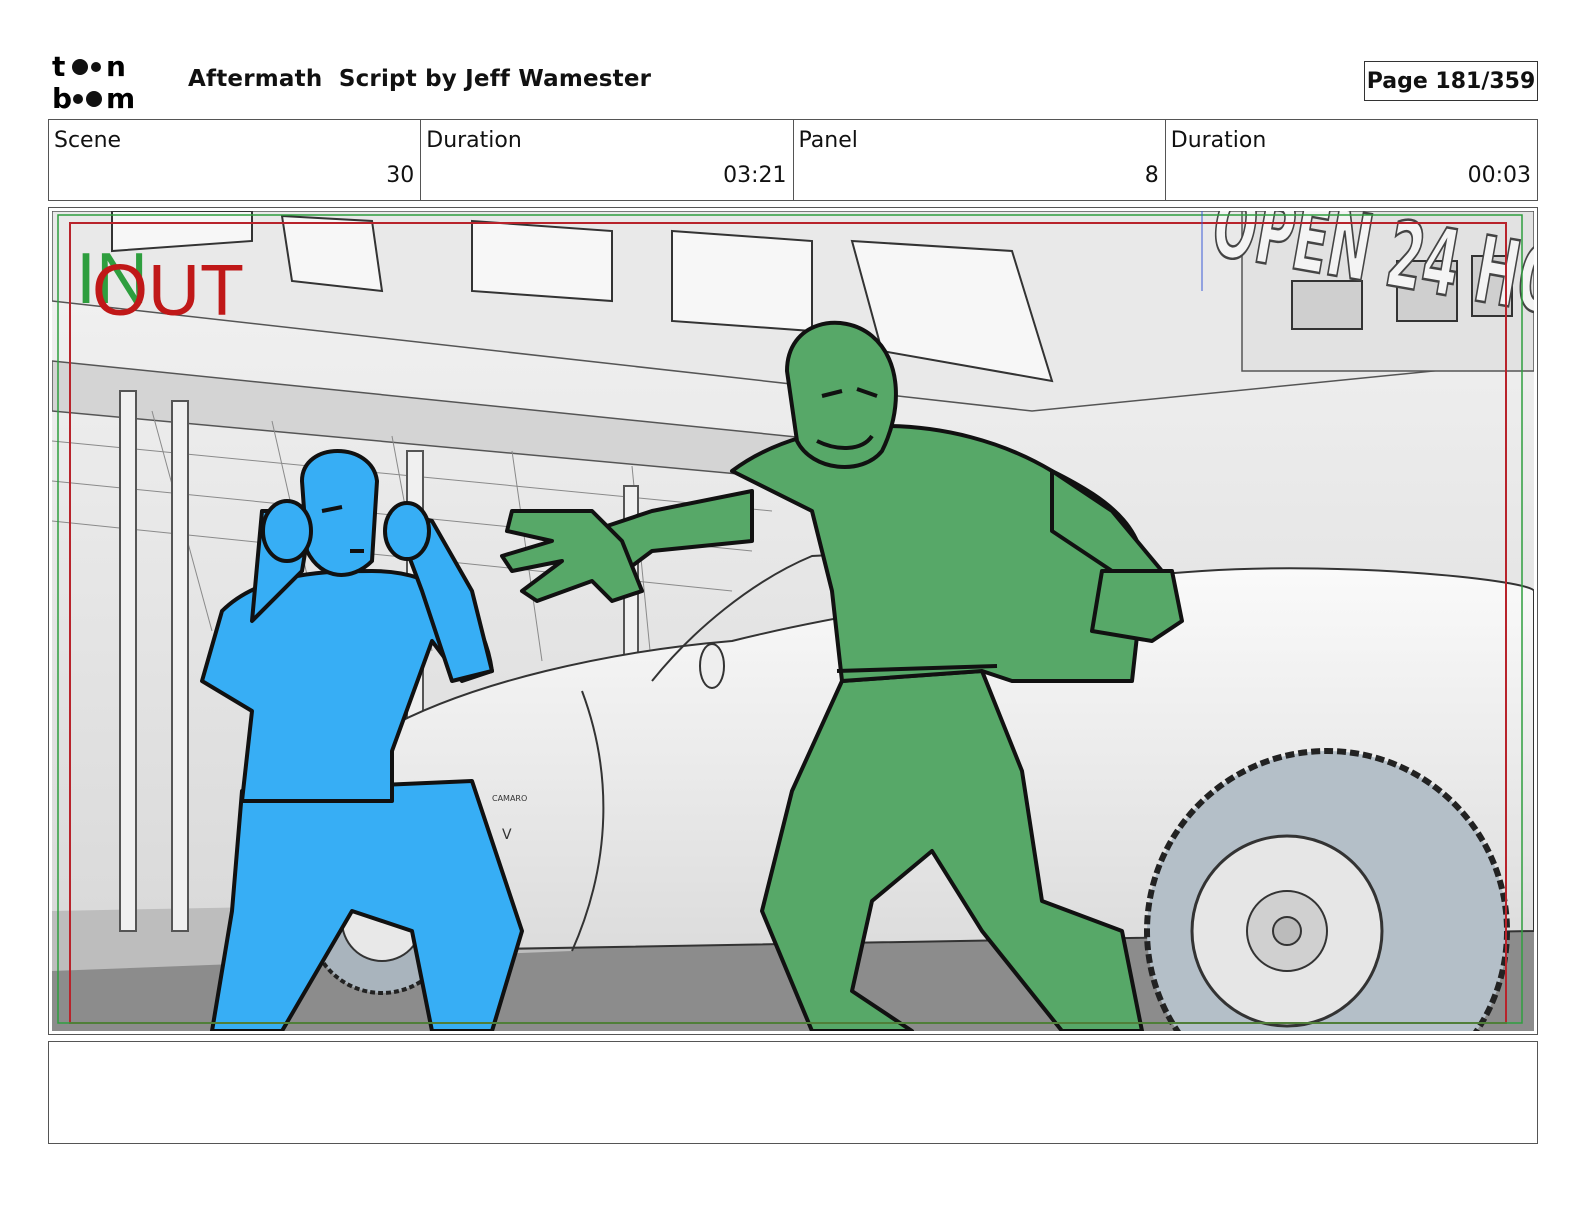 The image size is (1584, 1224). What do you see at coordinates (235, 160) in the screenshot?
I see `scene-cell: Scene 30` at bounding box center [235, 160].